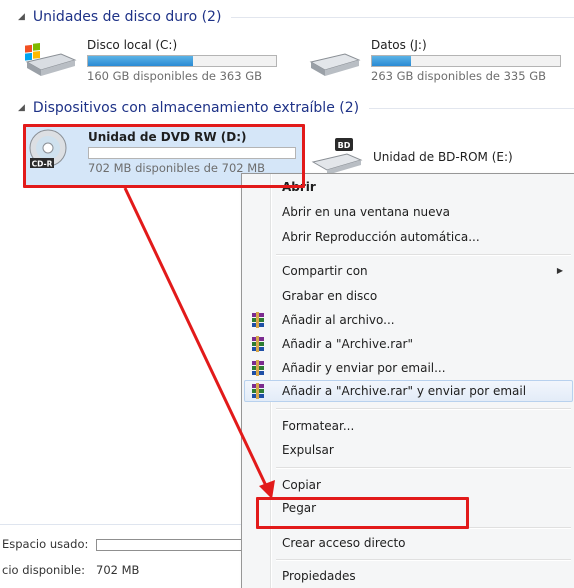  Describe the element at coordinates (127, 17) in the screenshot. I see `group-title: Unidades de disco duro (2)` at that location.